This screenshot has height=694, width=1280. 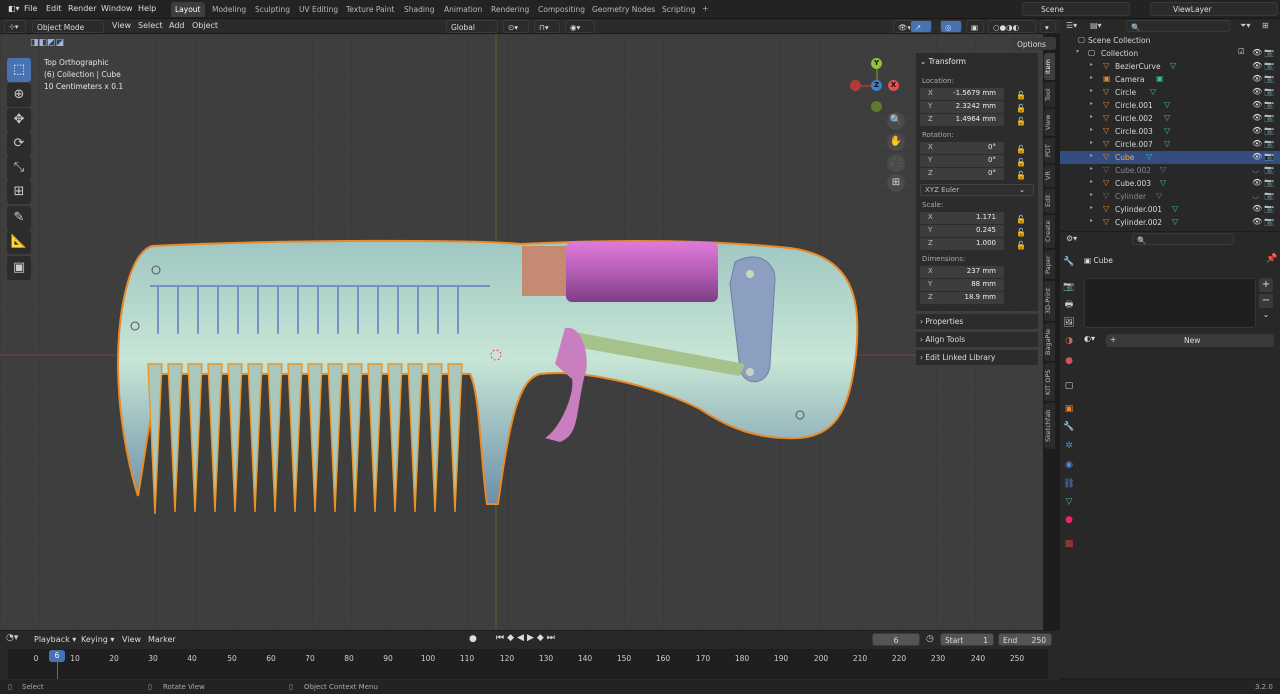 What do you see at coordinates (54, 8) in the screenshot?
I see `menu-edit: Edit` at bounding box center [54, 8].